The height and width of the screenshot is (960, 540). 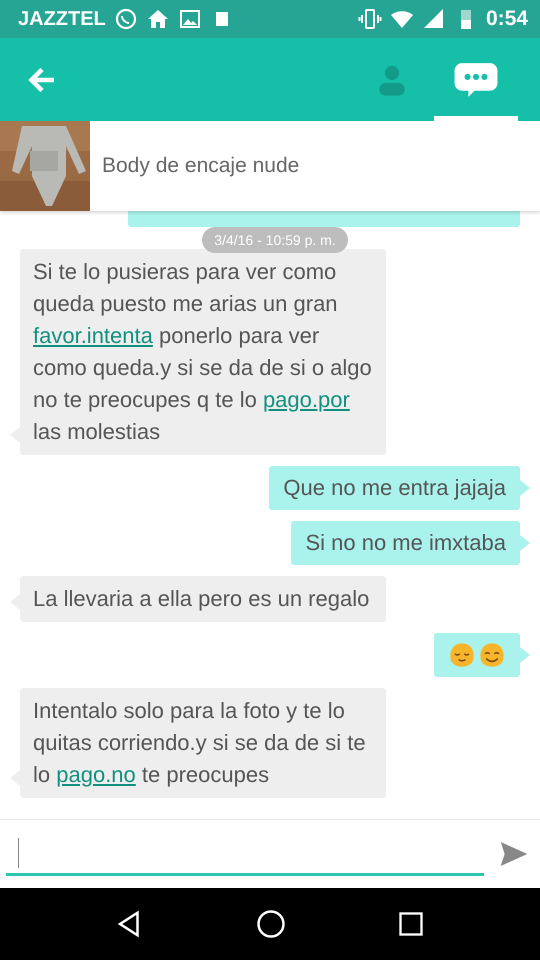 What do you see at coordinates (507, 19) in the screenshot?
I see `clock-time: 0:54` at bounding box center [507, 19].